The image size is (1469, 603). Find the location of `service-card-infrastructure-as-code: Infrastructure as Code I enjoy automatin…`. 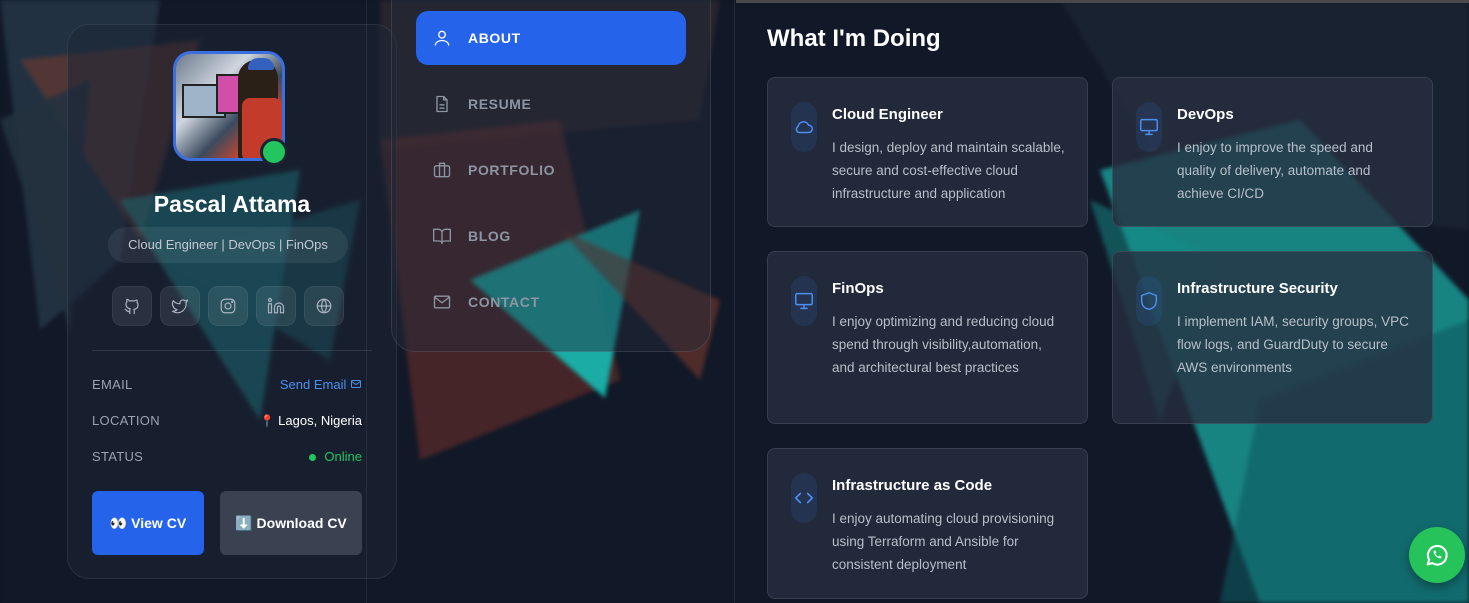

service-card-infrastructure-as-code: Infrastructure as Code I enjoy automatin… is located at coordinates (927, 523).